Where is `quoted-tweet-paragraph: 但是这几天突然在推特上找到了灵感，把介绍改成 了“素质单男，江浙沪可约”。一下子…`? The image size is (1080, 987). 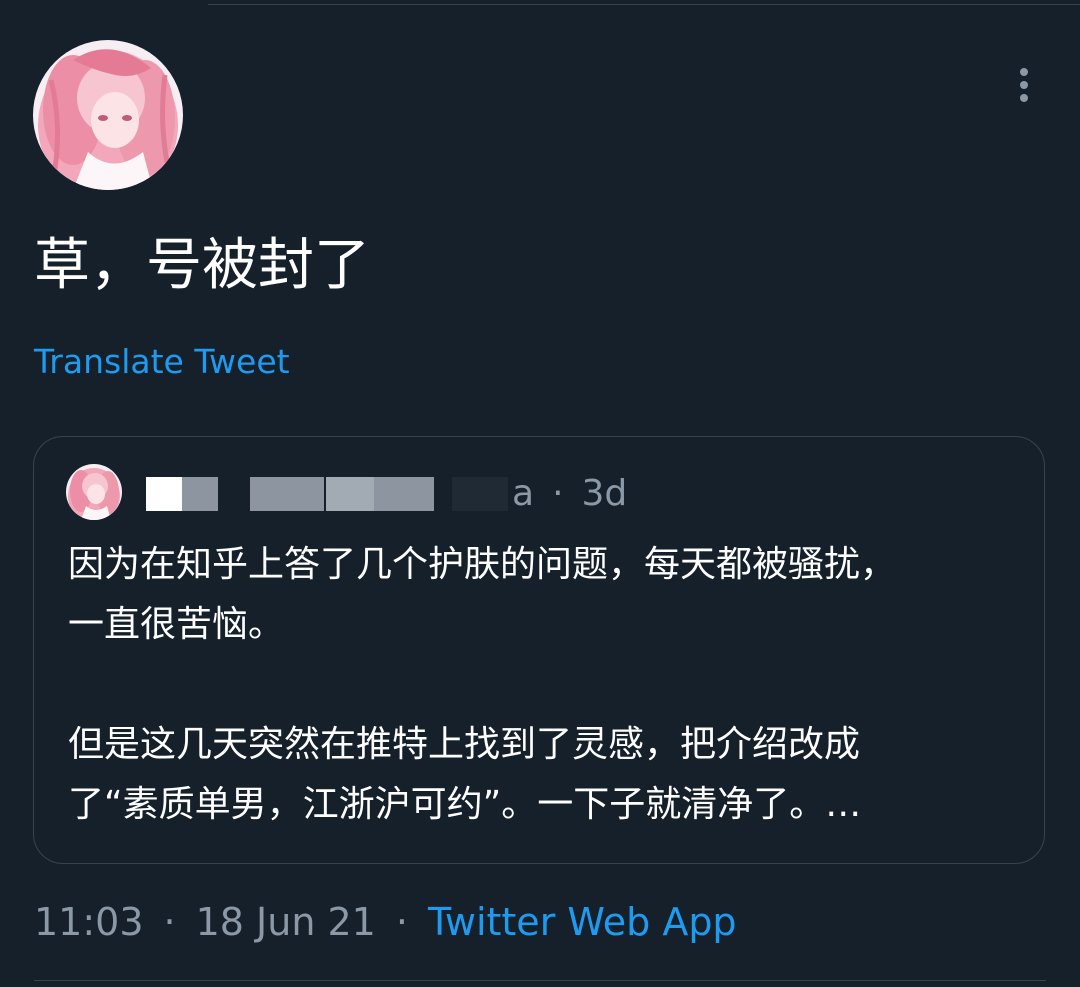 quoted-tweet-paragraph: 但是这几天突然在推特上找到了灵感，把介绍改成 了“素质单男，江浙沪可约”。一下子… is located at coordinates (465, 774).